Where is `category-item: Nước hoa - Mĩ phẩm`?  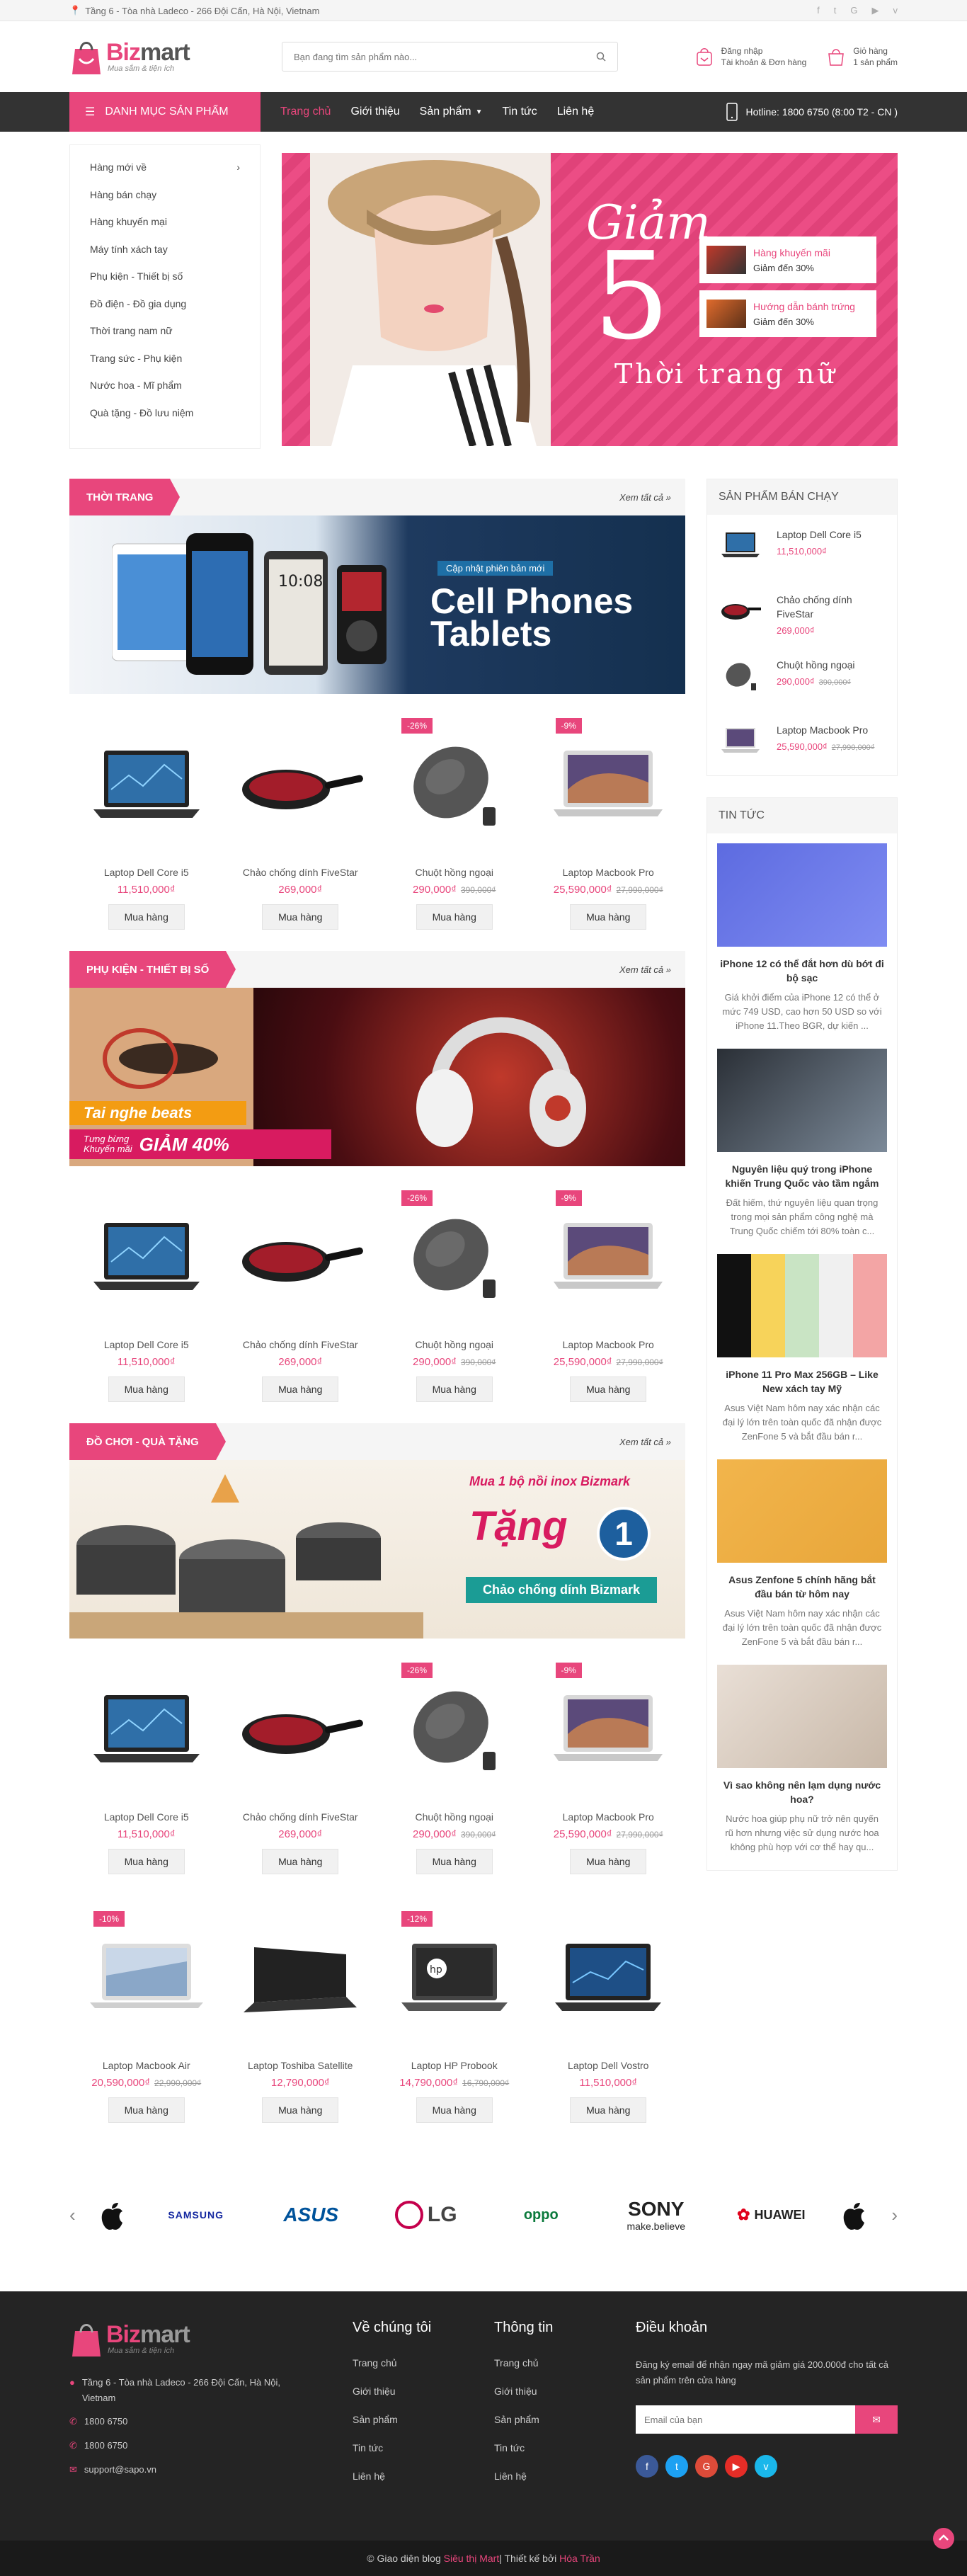
category-item: Nước hoa - Mĩ phẩm is located at coordinates (165, 385).